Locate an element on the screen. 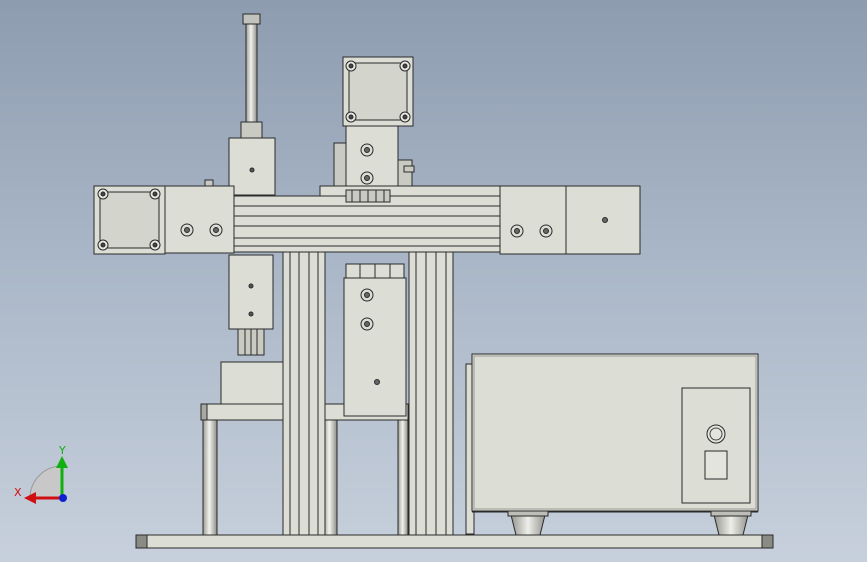 The image size is (867, 562). left-end-block is located at coordinates (199, 219).